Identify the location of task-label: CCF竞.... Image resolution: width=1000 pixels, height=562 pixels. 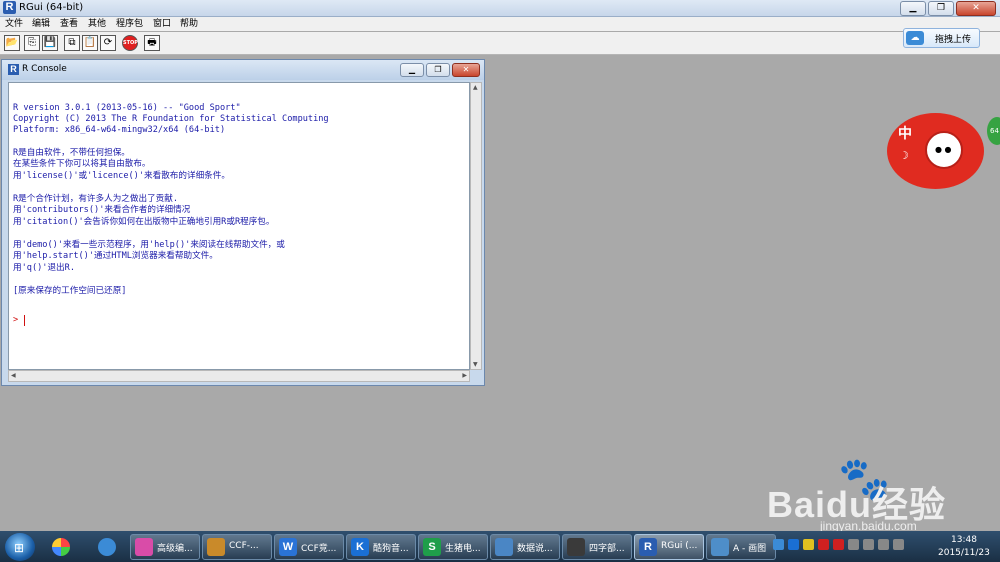
(319, 549).